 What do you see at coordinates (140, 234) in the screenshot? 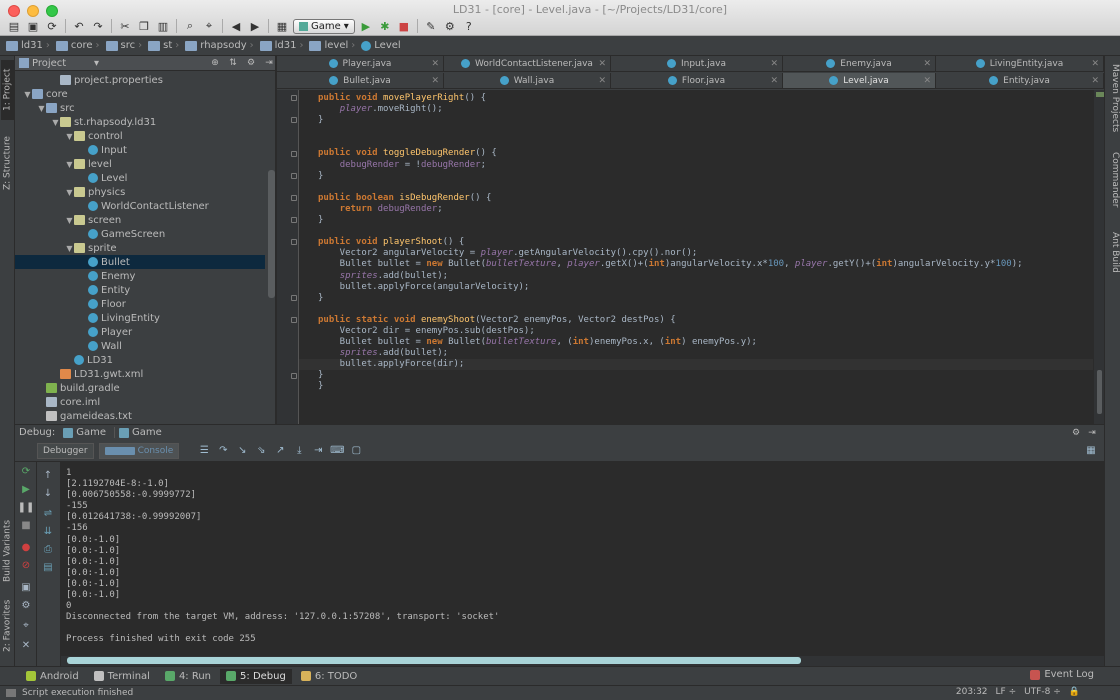
I see `tree-item: GameScreen` at bounding box center [140, 234].